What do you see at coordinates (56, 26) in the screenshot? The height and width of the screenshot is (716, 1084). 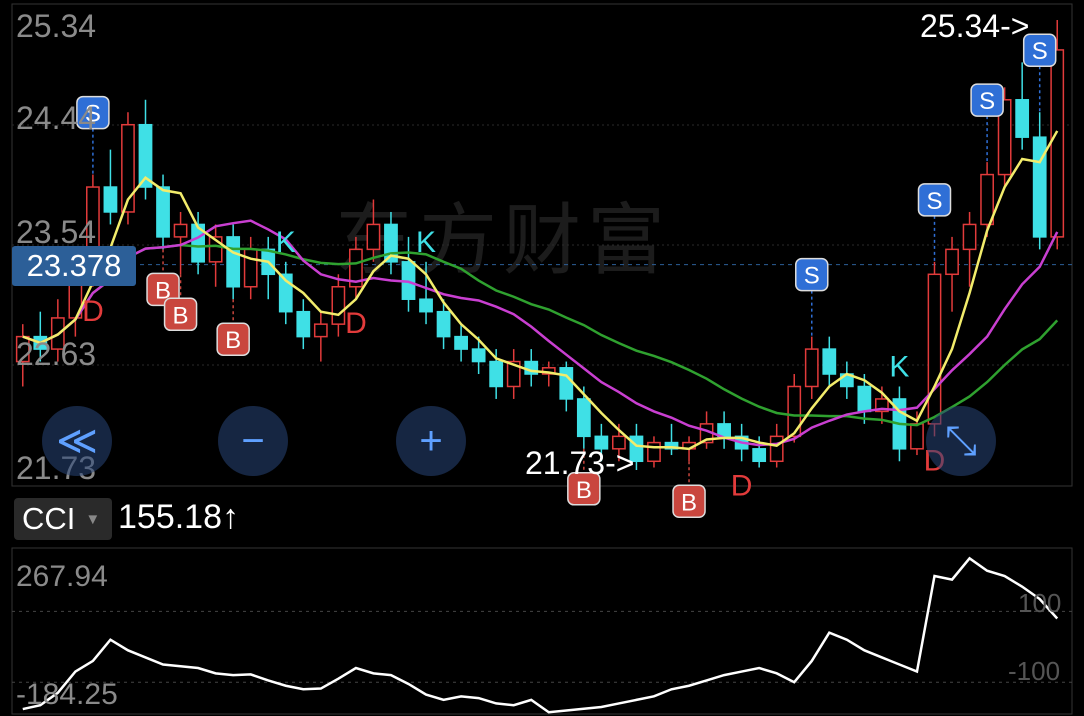 I see `price-axis-label: 25.34` at bounding box center [56, 26].